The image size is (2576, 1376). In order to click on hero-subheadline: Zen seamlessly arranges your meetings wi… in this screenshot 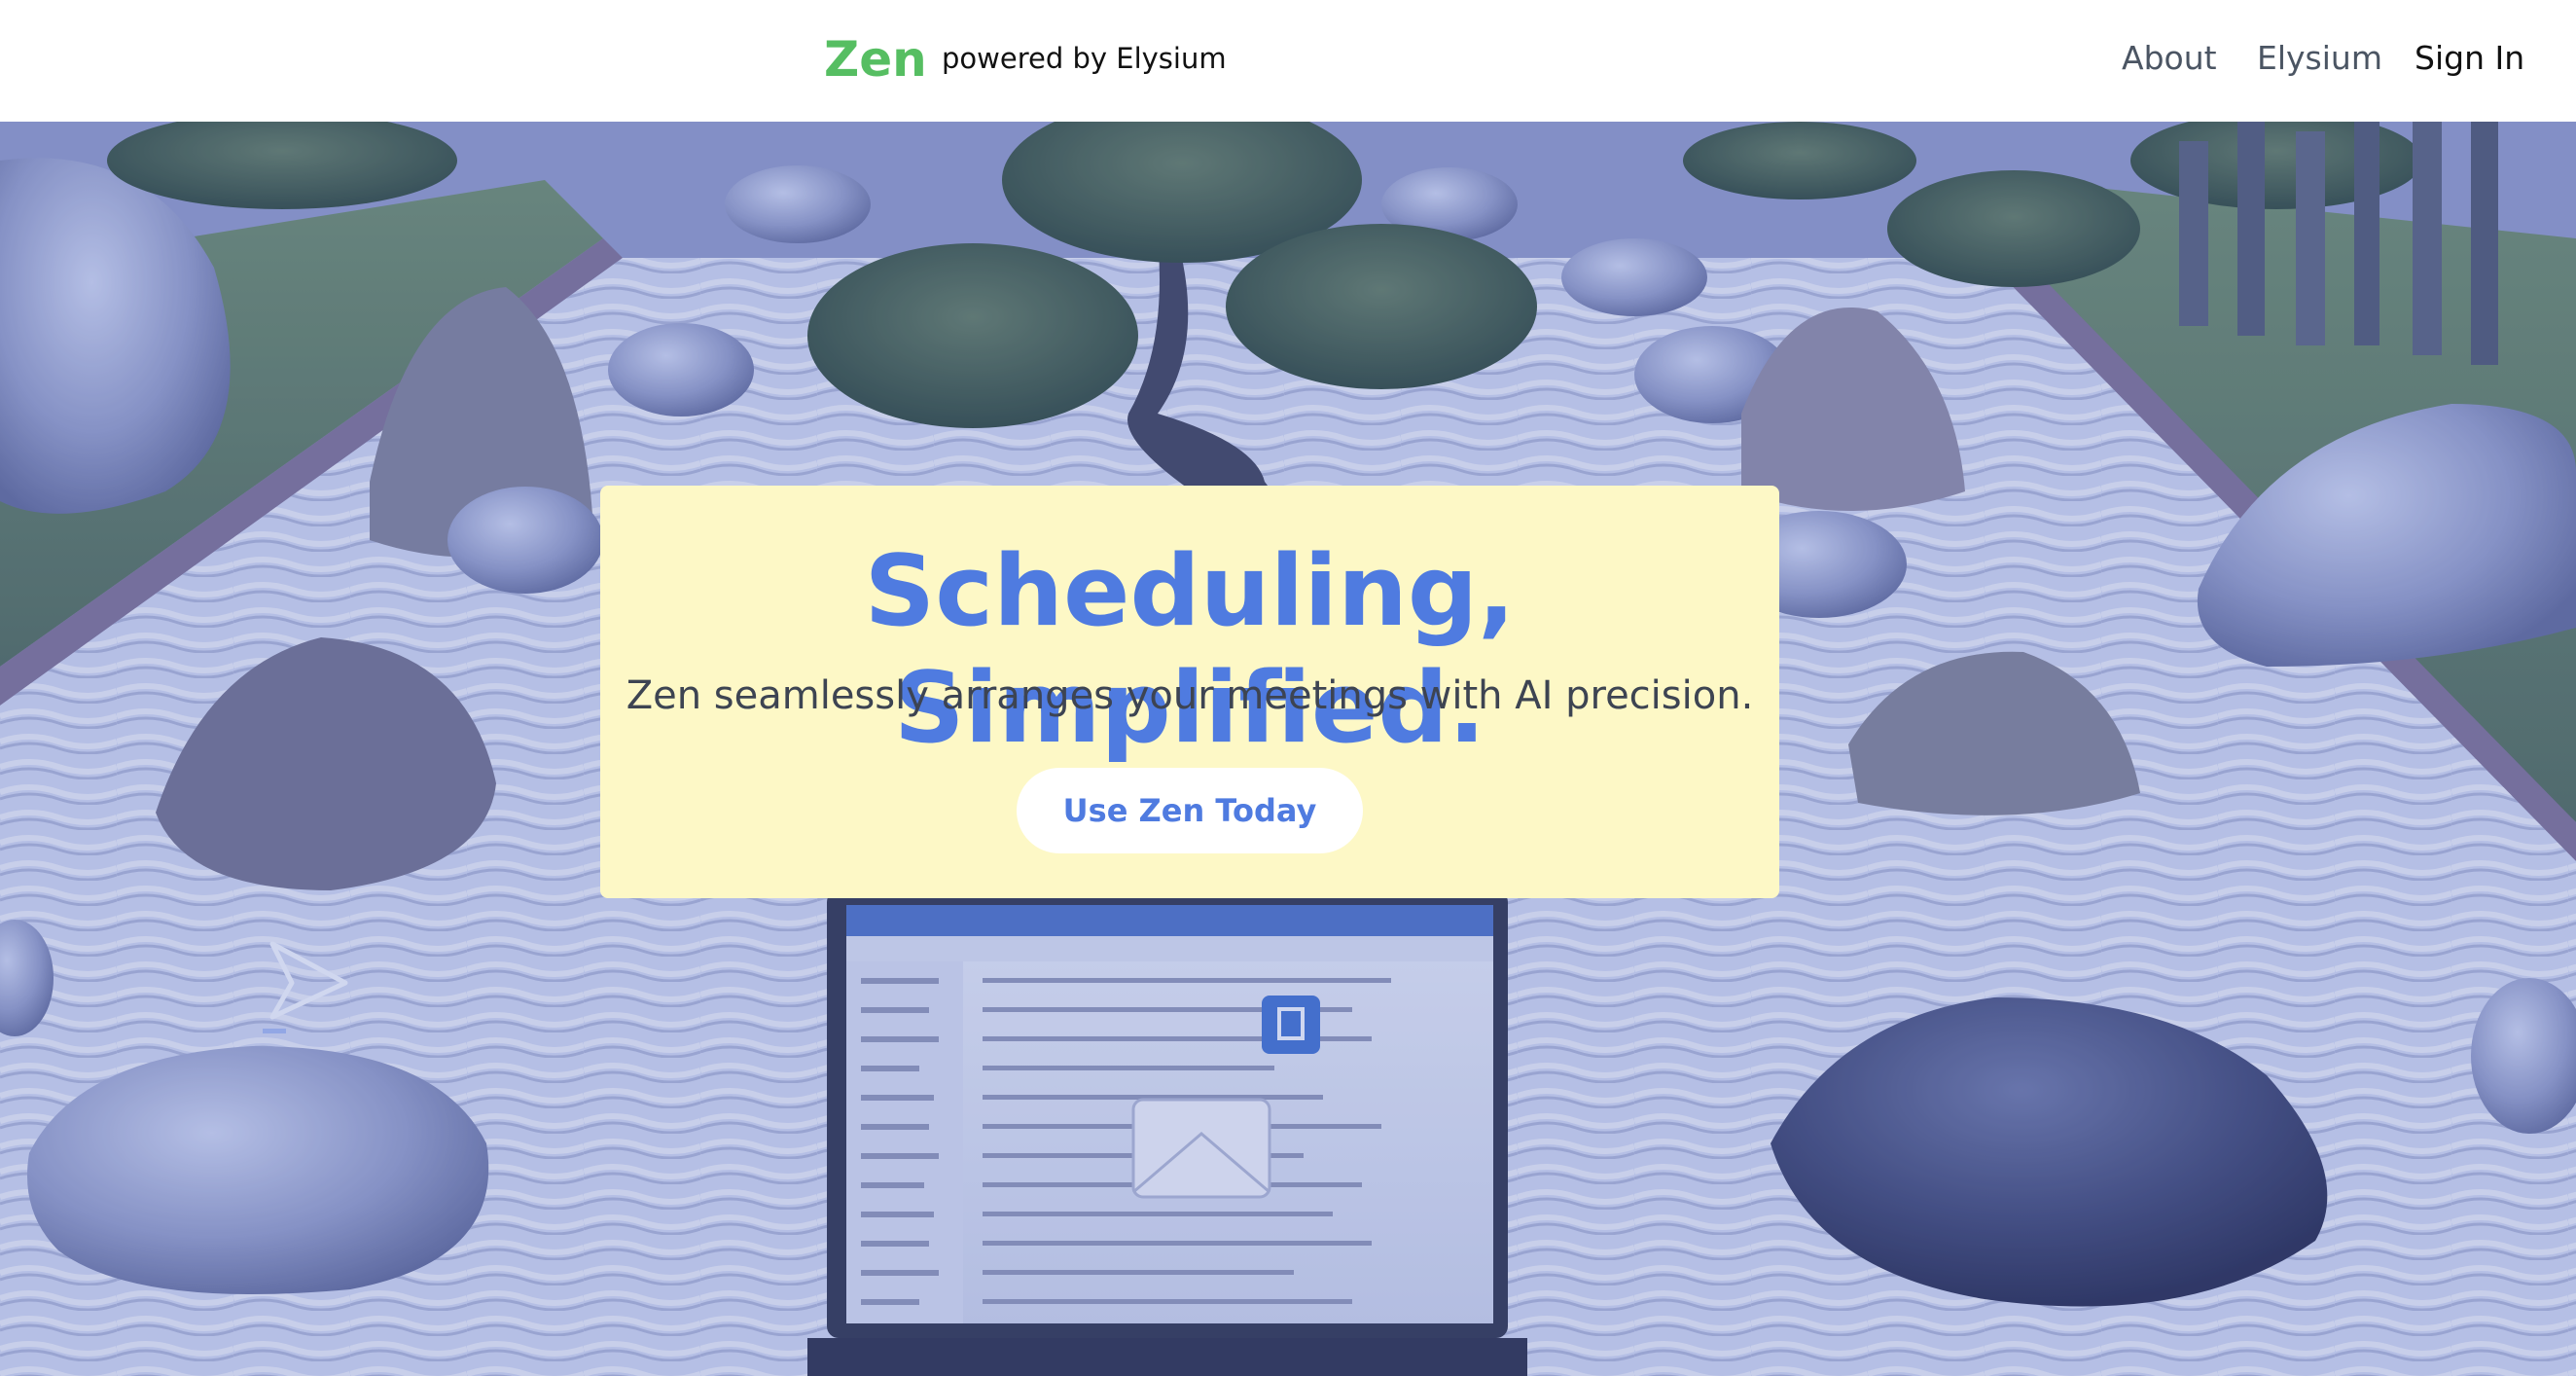, I will do `click(1190, 695)`.